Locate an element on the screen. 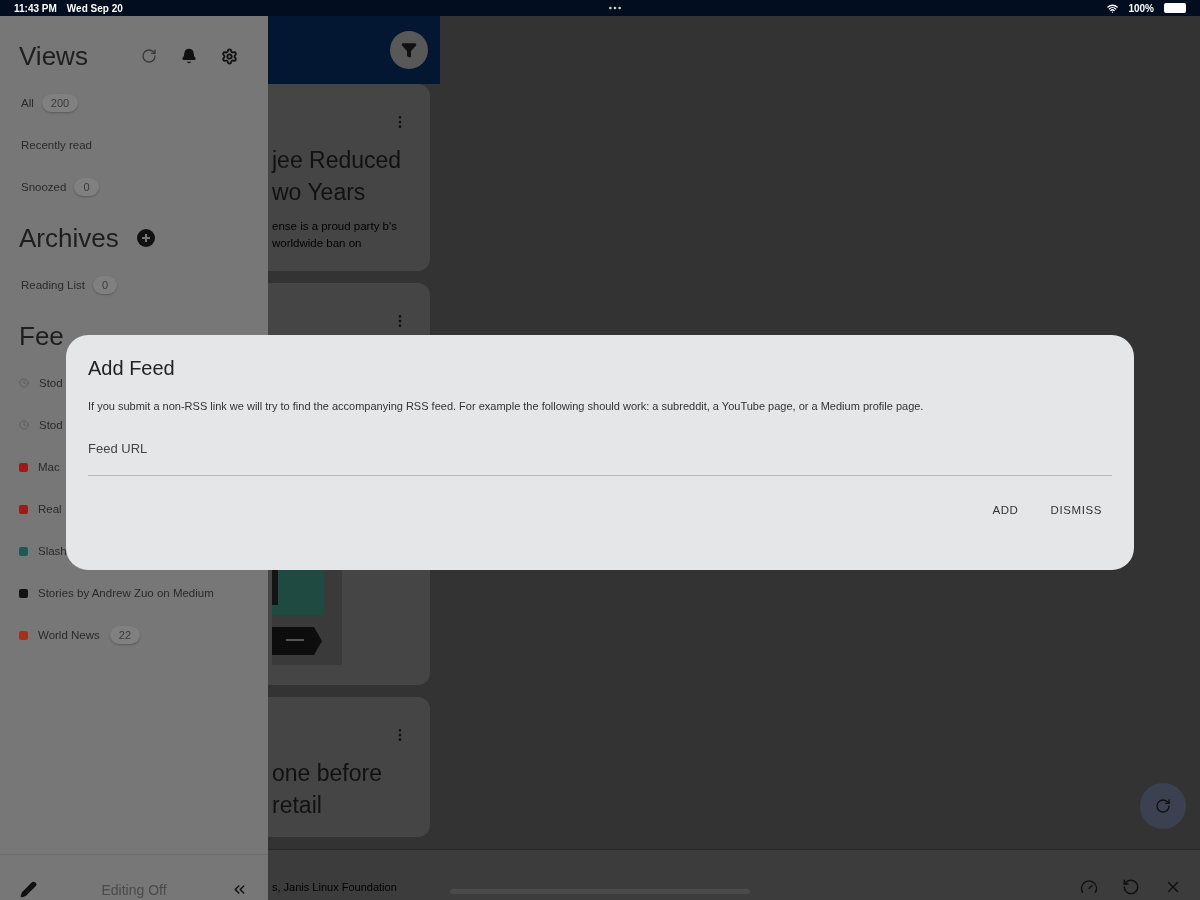  wifi-icon is located at coordinates (1113, 8).